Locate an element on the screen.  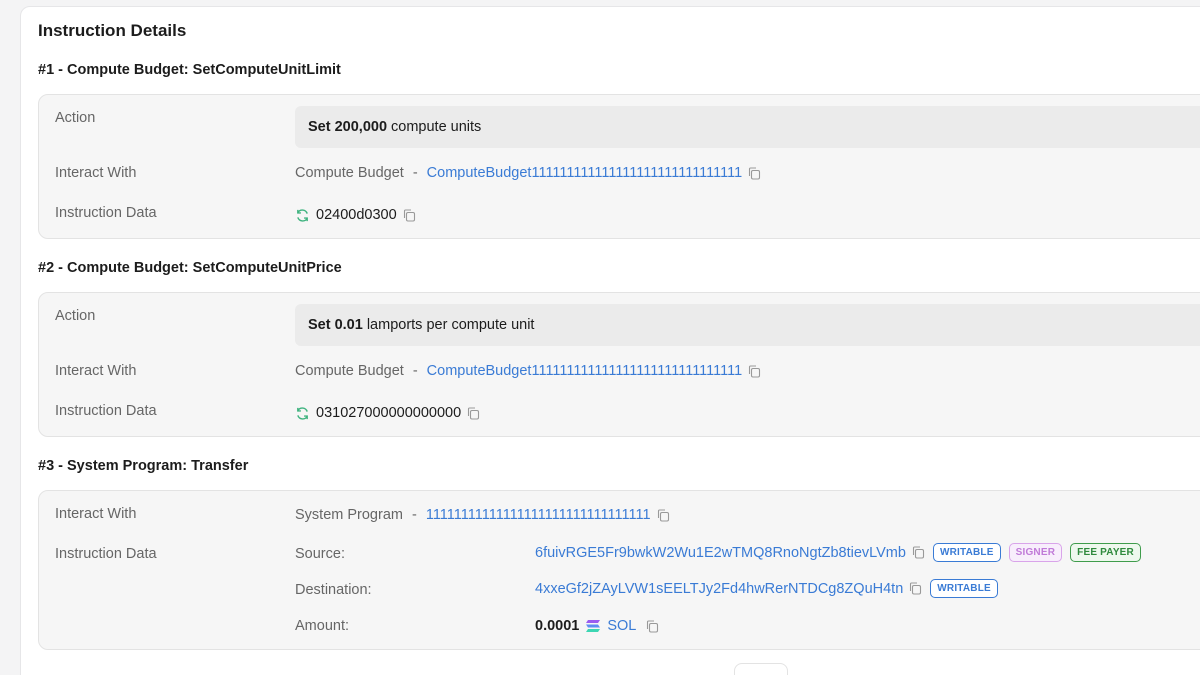
program-name: System Program is located at coordinates (349, 515).